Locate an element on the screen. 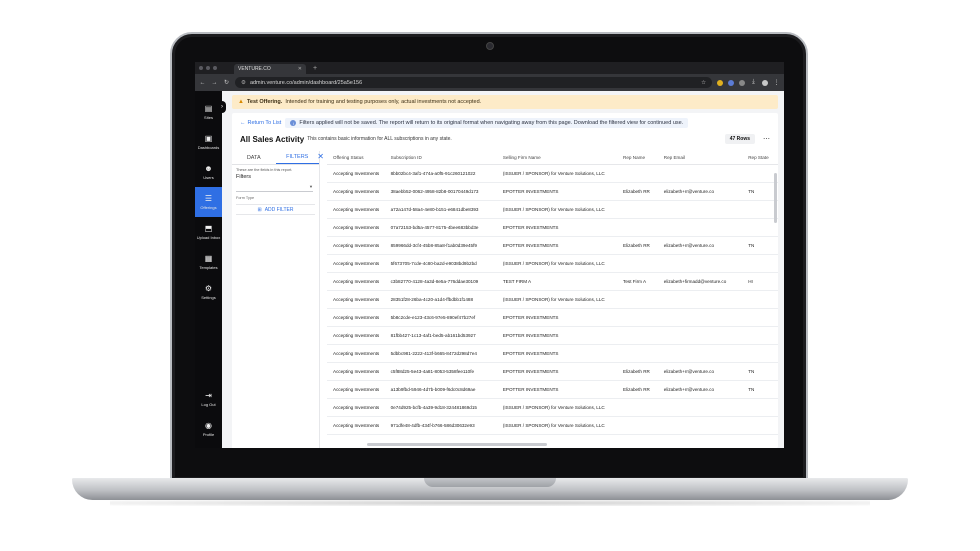 Image resolution: width=980 pixels, height=551 pixels. window-maximize-dot is located at coordinates (215, 68).